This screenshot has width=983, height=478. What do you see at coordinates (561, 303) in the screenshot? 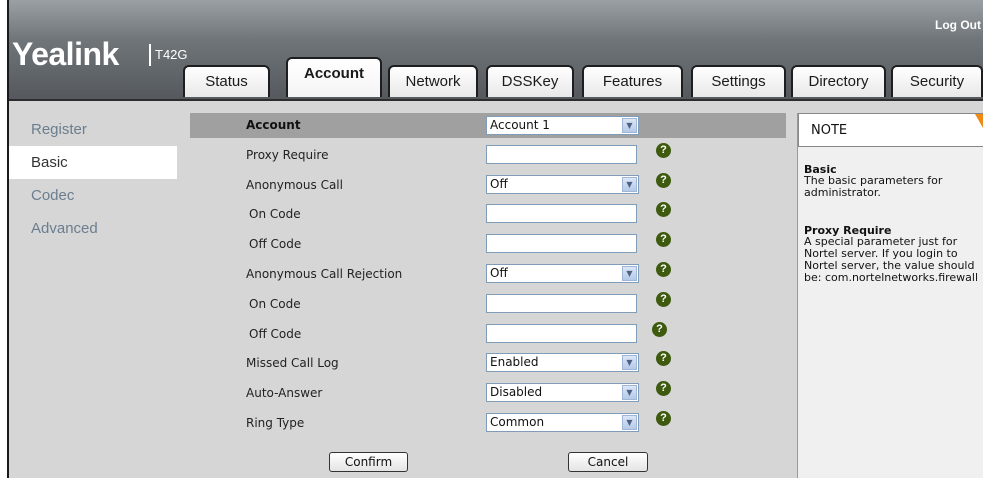
I see `rejection-on-code-input` at bounding box center [561, 303].